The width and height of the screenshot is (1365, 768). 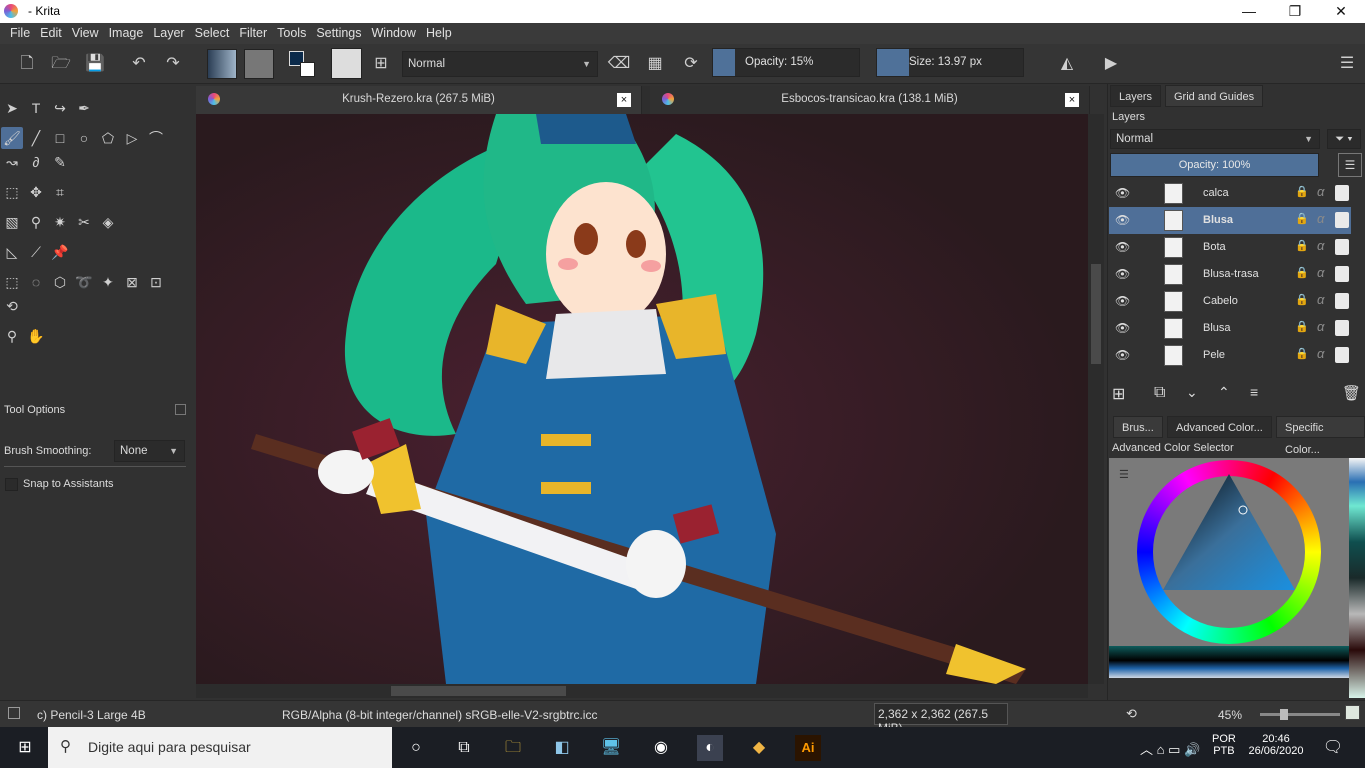 What do you see at coordinates (95, 64) in the screenshot?
I see `save-icon: 💾` at bounding box center [95, 64].